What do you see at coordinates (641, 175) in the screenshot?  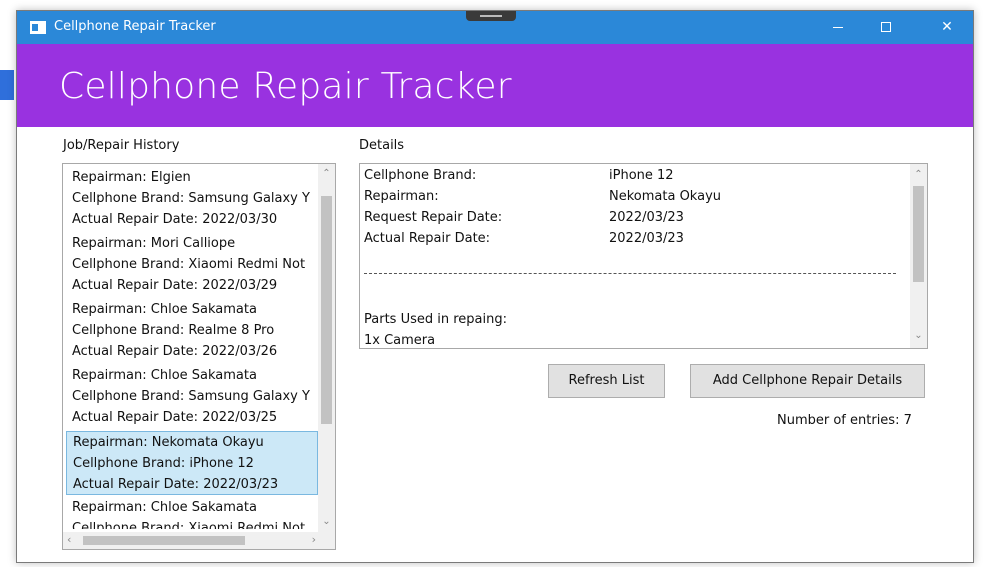 I see `detail-value: iPhone 12` at bounding box center [641, 175].